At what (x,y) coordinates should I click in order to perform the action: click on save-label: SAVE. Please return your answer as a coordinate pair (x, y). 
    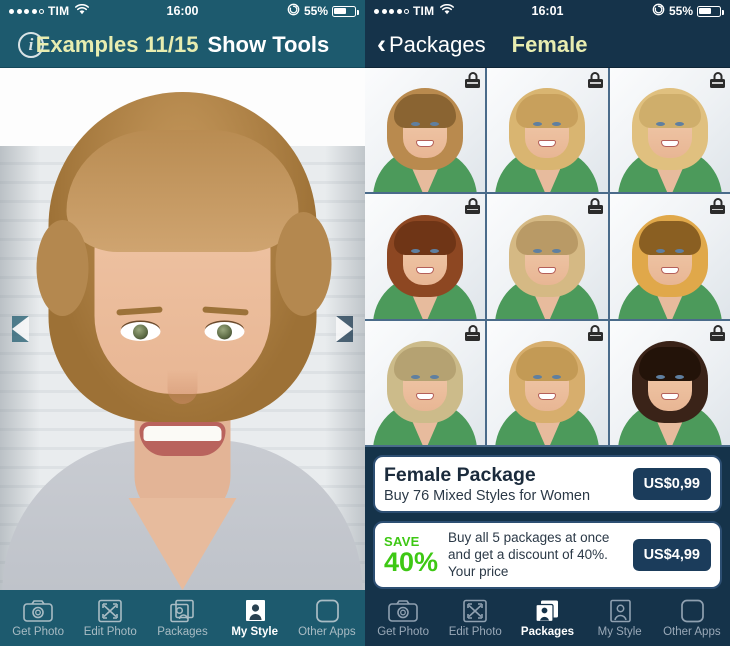
    Looking at the image, I should click on (402, 541).